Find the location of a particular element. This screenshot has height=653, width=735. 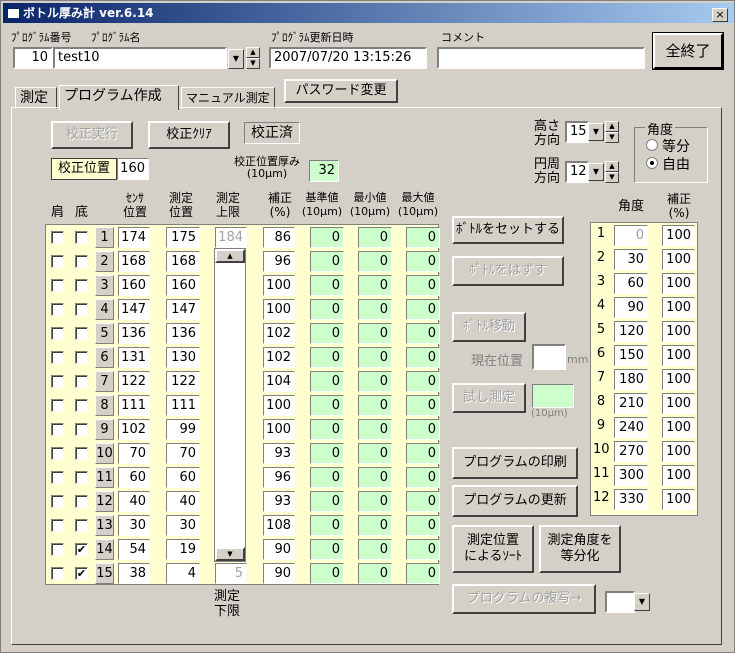

equal-radio is located at coordinates (652, 145).